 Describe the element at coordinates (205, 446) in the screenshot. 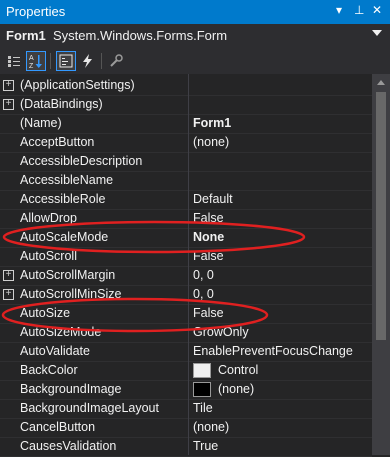

I see `property-value: True` at that location.